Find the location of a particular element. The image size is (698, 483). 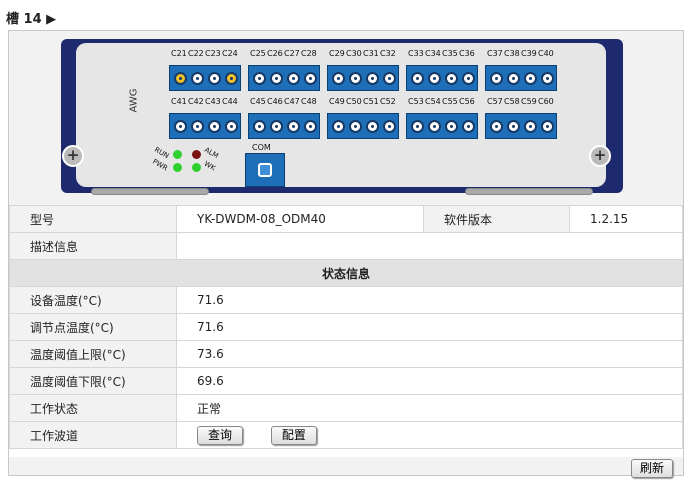

com-port is located at coordinates (265, 170).